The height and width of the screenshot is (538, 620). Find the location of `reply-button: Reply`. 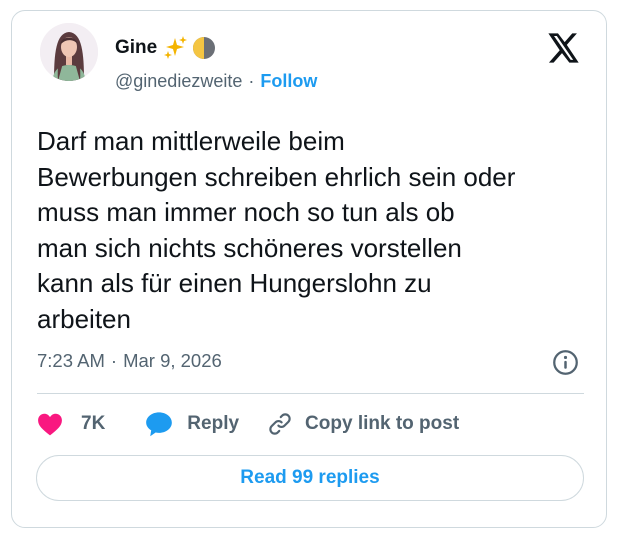

reply-button: Reply is located at coordinates (192, 424).